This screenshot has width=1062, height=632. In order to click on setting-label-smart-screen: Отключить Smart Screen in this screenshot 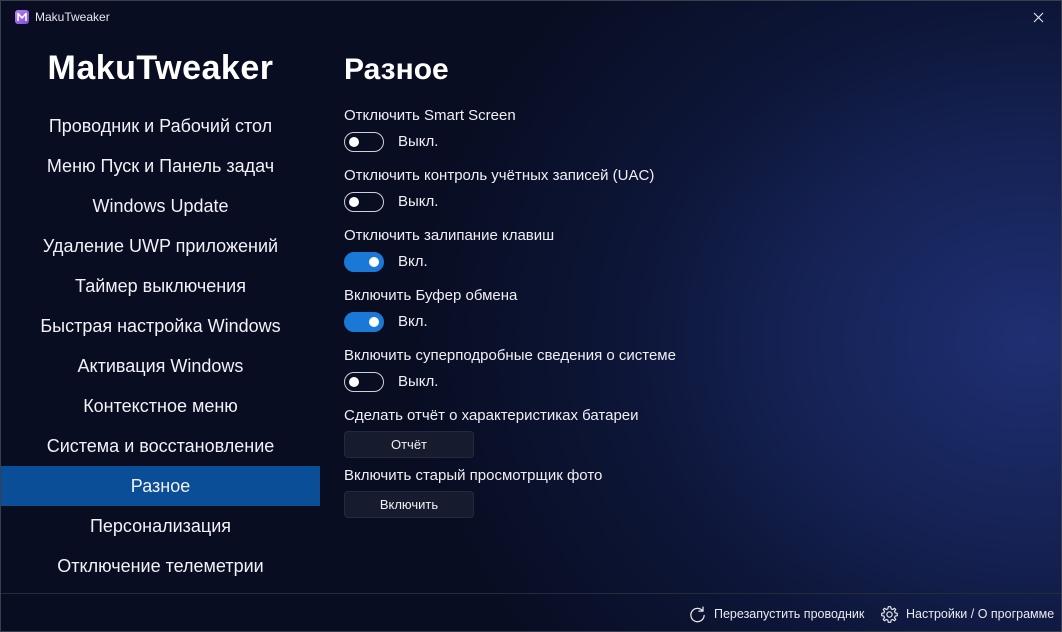, I will do `click(430, 115)`.